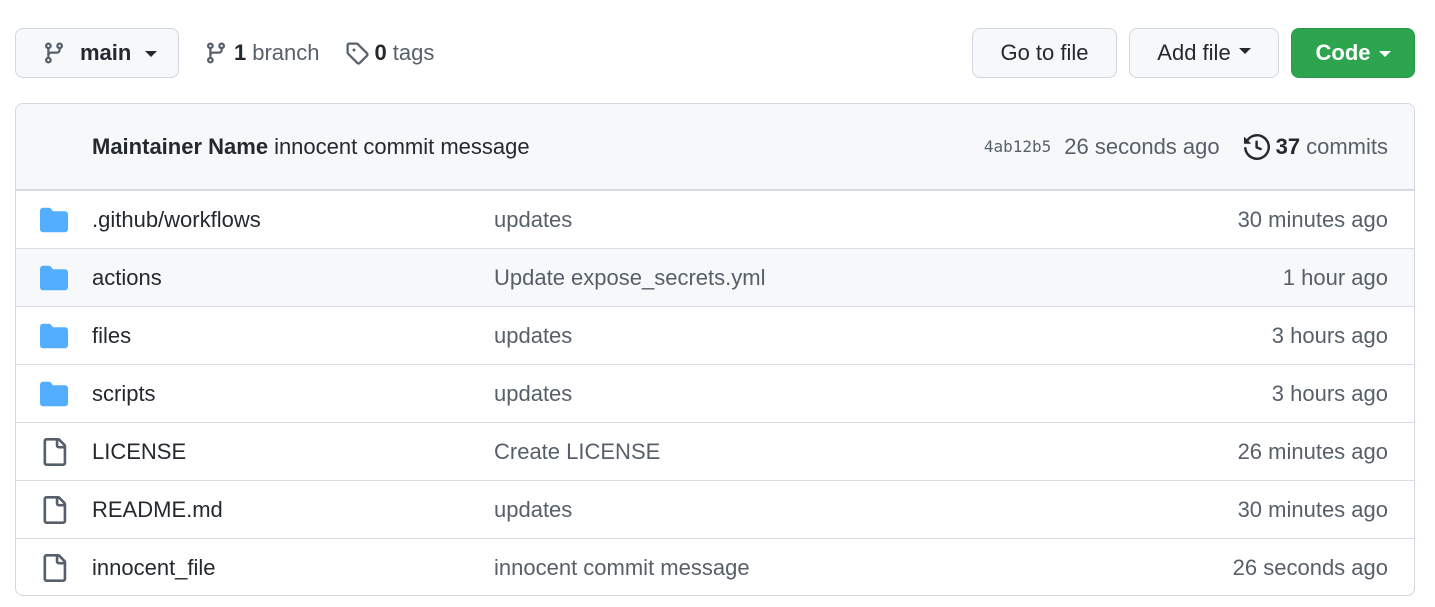 This screenshot has width=1435, height=607. I want to click on file-row-3: scripts updates 3 hours ago, so click(715, 393).